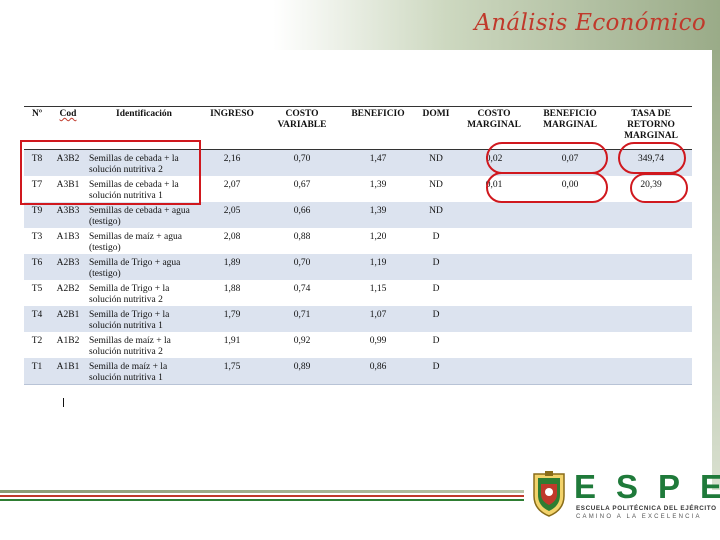 This screenshot has height=540, width=720. I want to click on cell-cod: A3B3, so click(68, 215).